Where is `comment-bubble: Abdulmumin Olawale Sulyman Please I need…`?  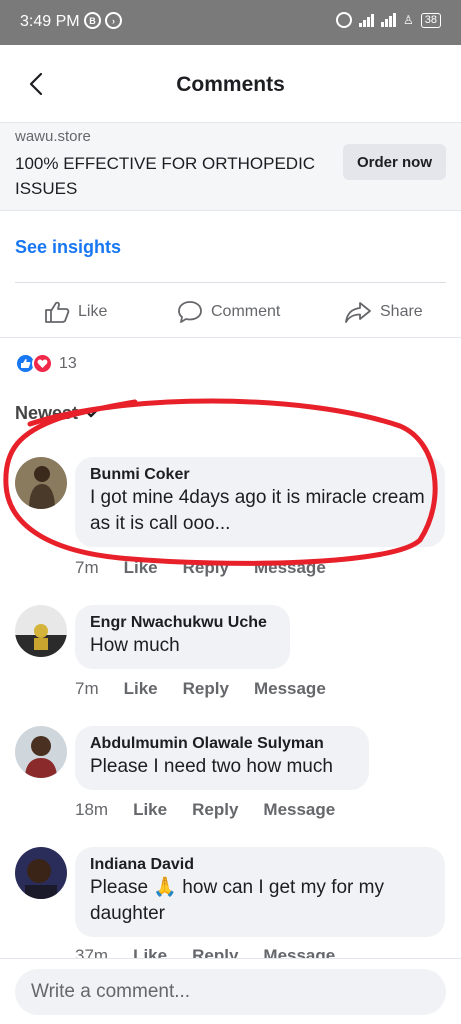 comment-bubble: Abdulmumin Olawale Sulyman Please I need… is located at coordinates (222, 758).